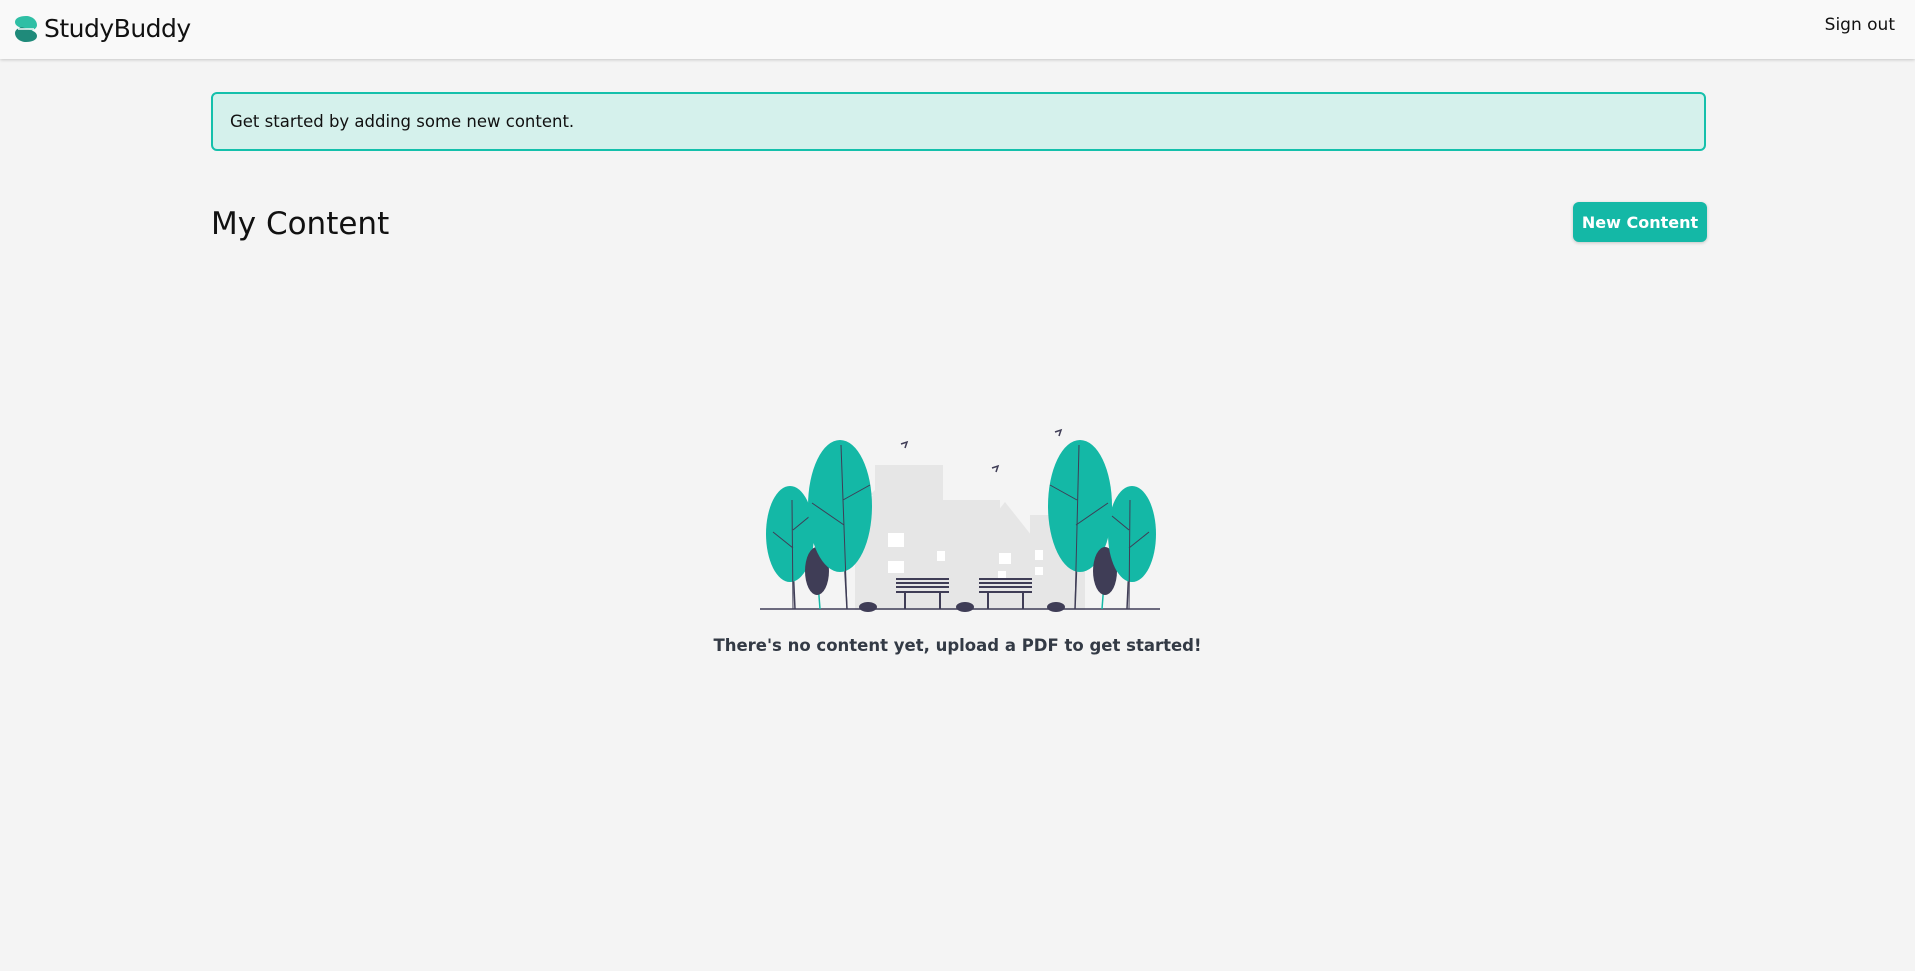  I want to click on new-content-button: New Content, so click(1640, 222).